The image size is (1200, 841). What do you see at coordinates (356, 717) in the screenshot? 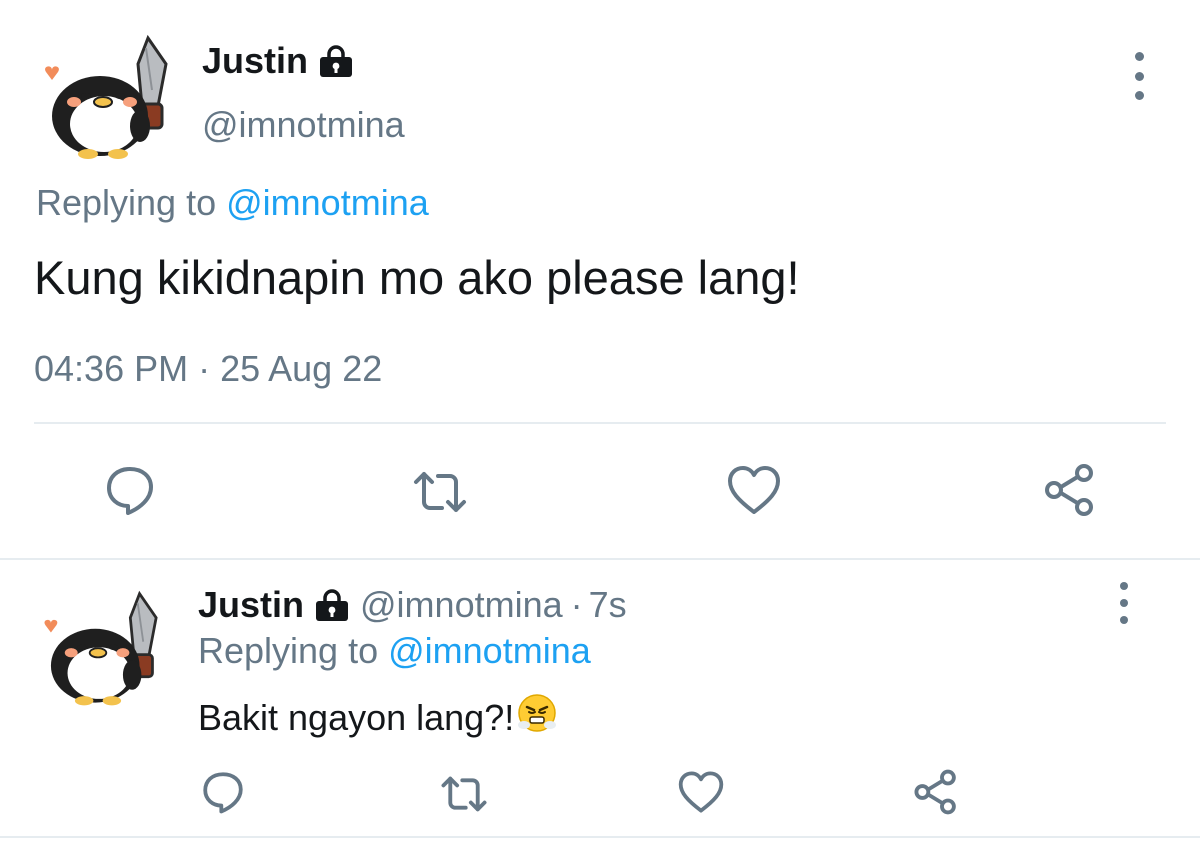
I see `tweet-text: Bakit ngayon lang?!` at bounding box center [356, 717].